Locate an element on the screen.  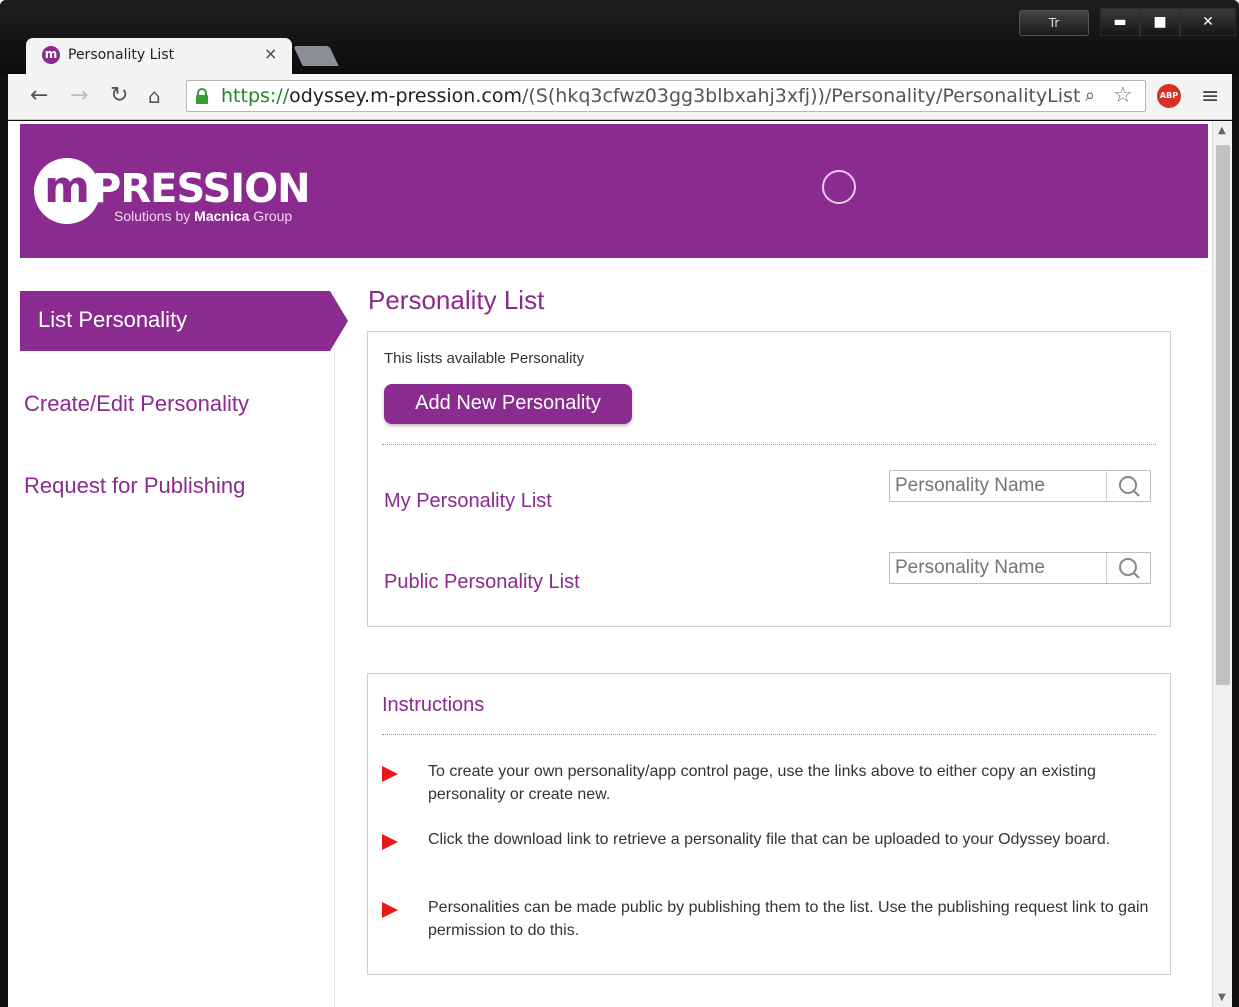
loading-spinner-icon is located at coordinates (839, 187).